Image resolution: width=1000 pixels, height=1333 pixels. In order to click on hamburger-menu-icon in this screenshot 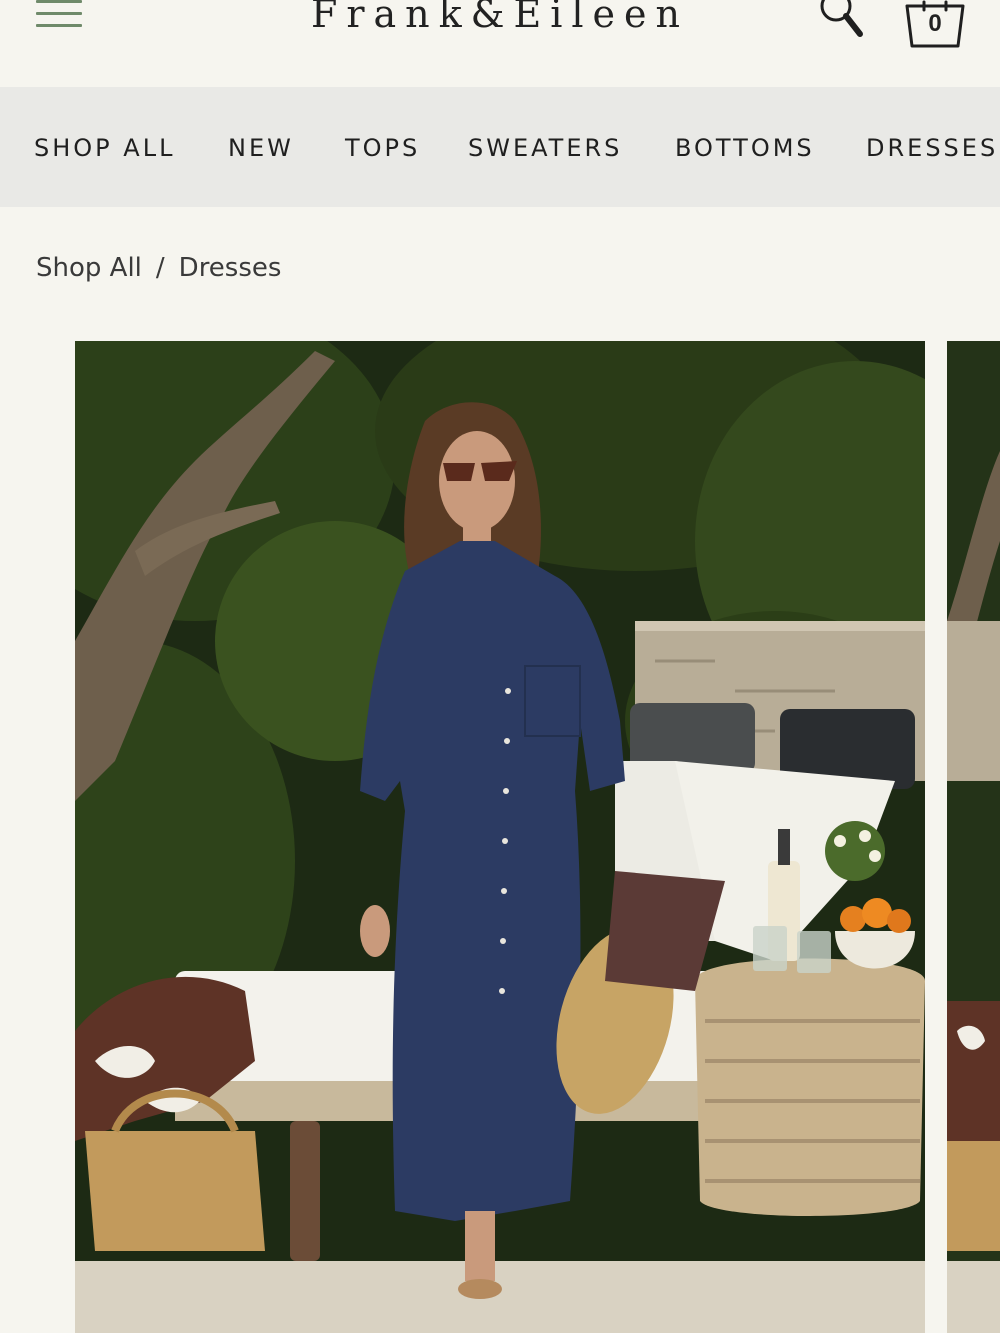, I will do `click(59, 15)`.